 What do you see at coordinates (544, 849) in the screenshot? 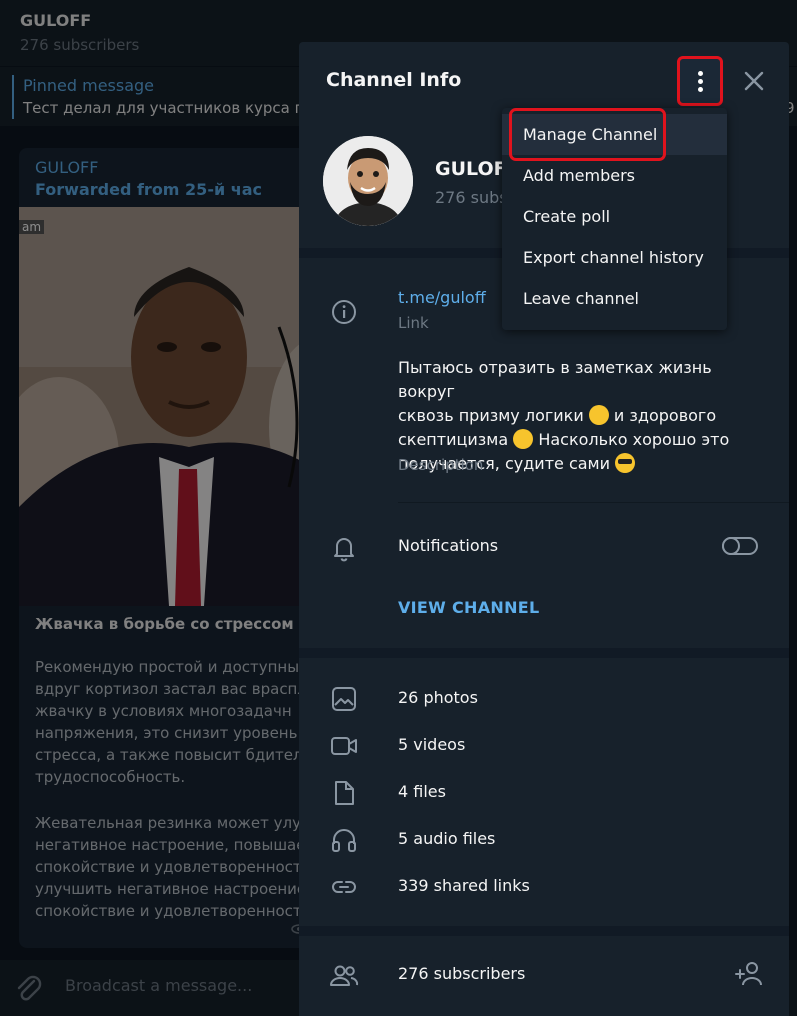
I see `media-row-audio: 5 audio files` at bounding box center [544, 849].